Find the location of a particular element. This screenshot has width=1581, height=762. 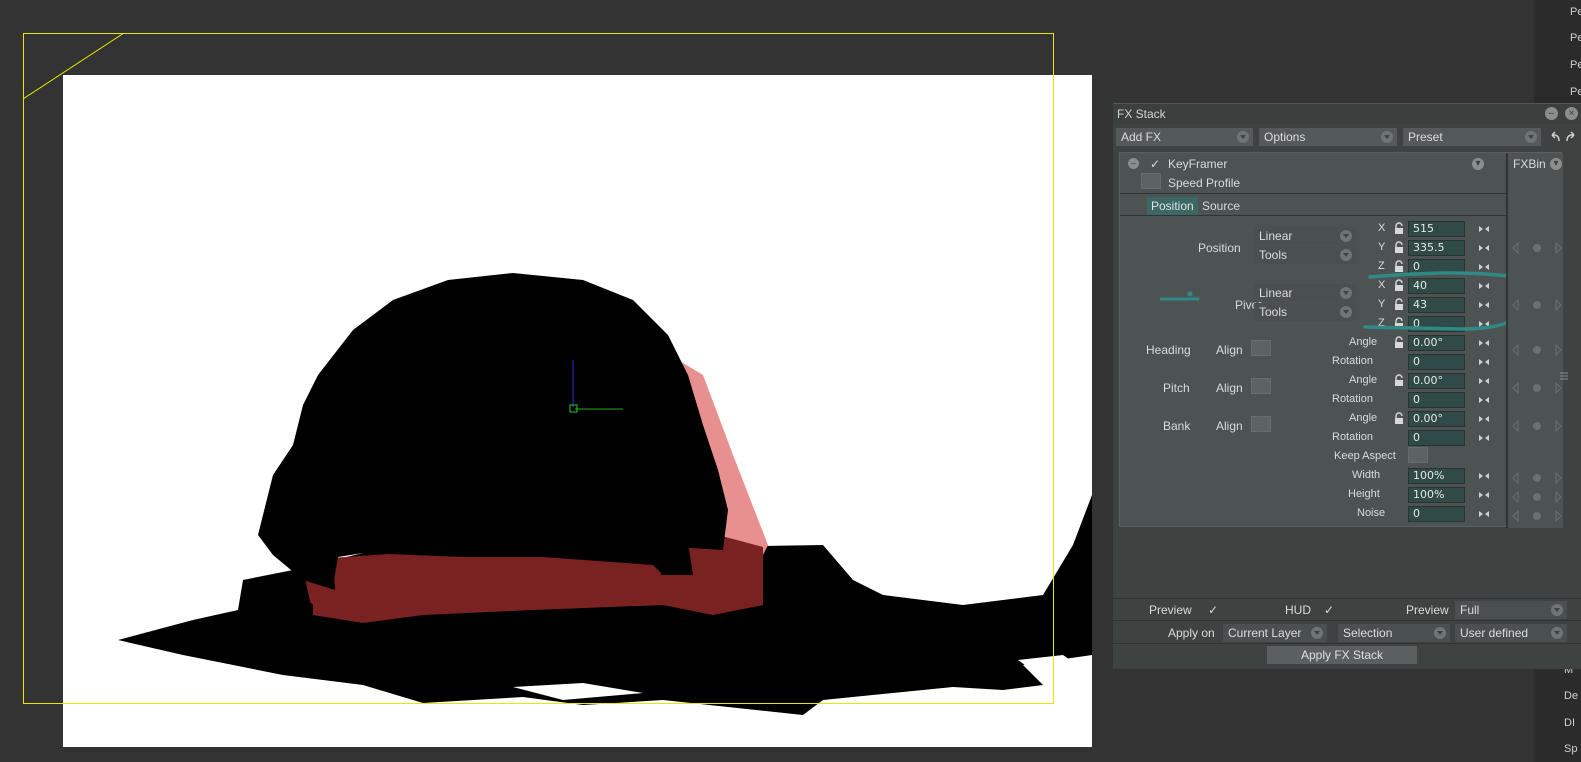

position-interp-label: Linear is located at coordinates (1276, 236).